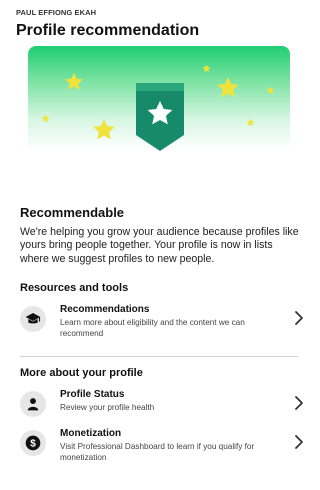  Describe the element at coordinates (160, 117) in the screenshot. I see `badge-star-icon` at that location.